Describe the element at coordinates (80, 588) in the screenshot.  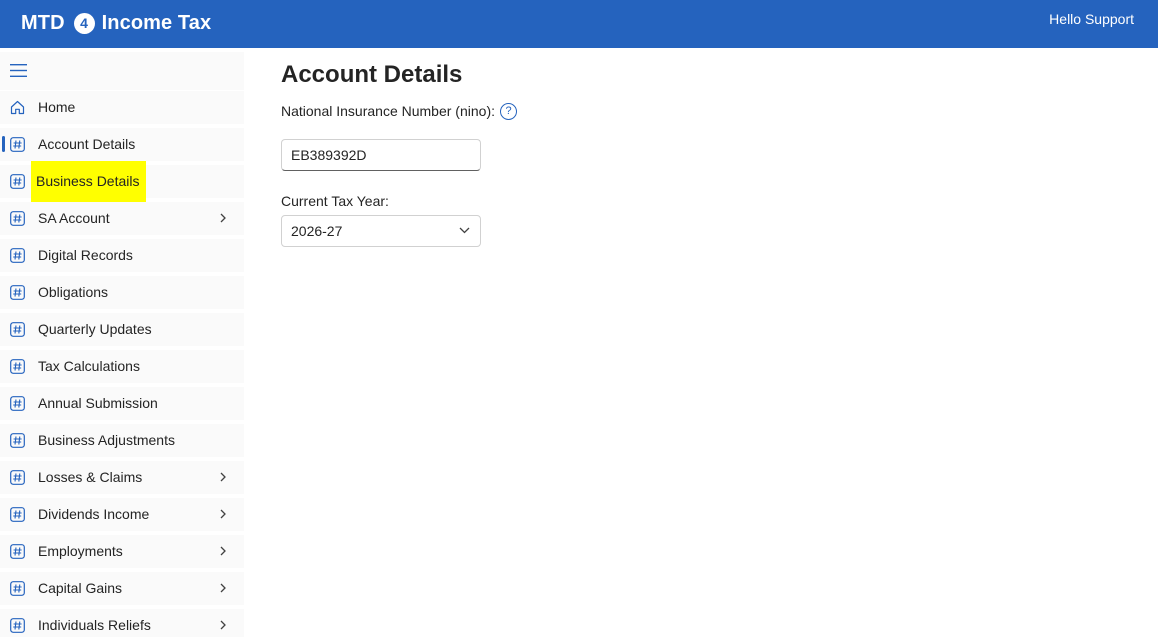
I see `sidebar-item-label: Capital Gains` at that location.